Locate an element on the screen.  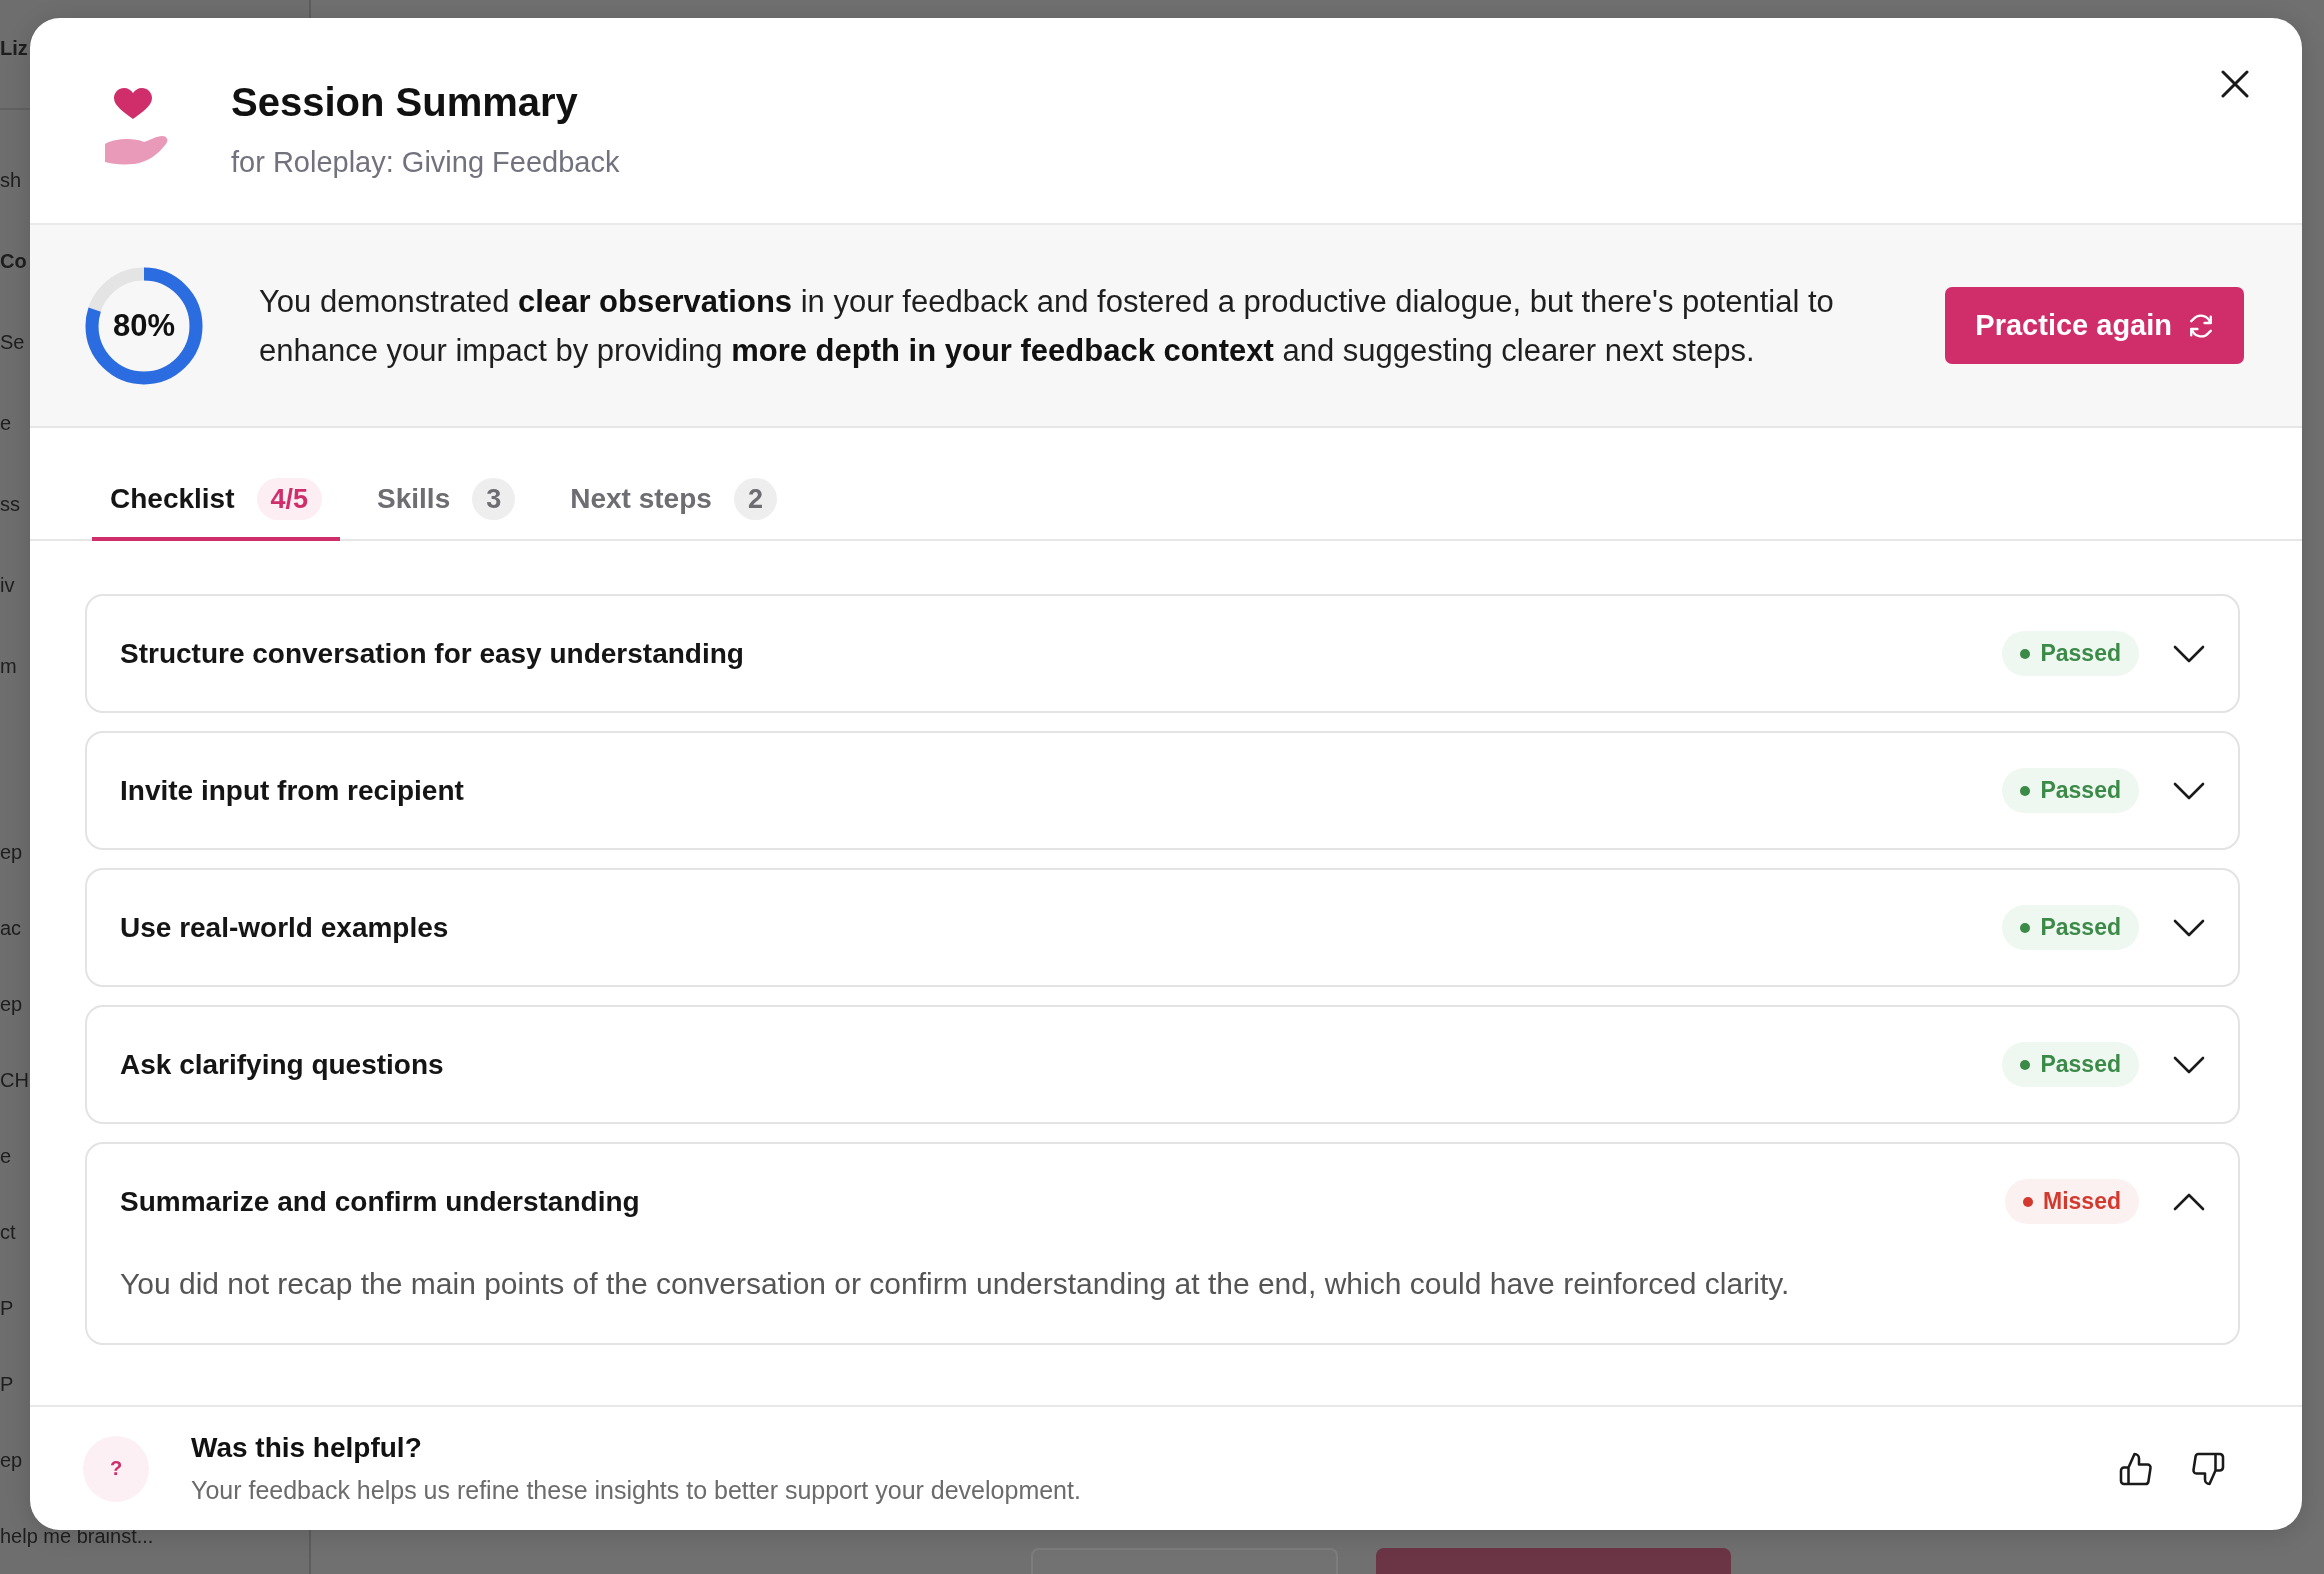
sidebar-text: Co is located at coordinates (13, 260).